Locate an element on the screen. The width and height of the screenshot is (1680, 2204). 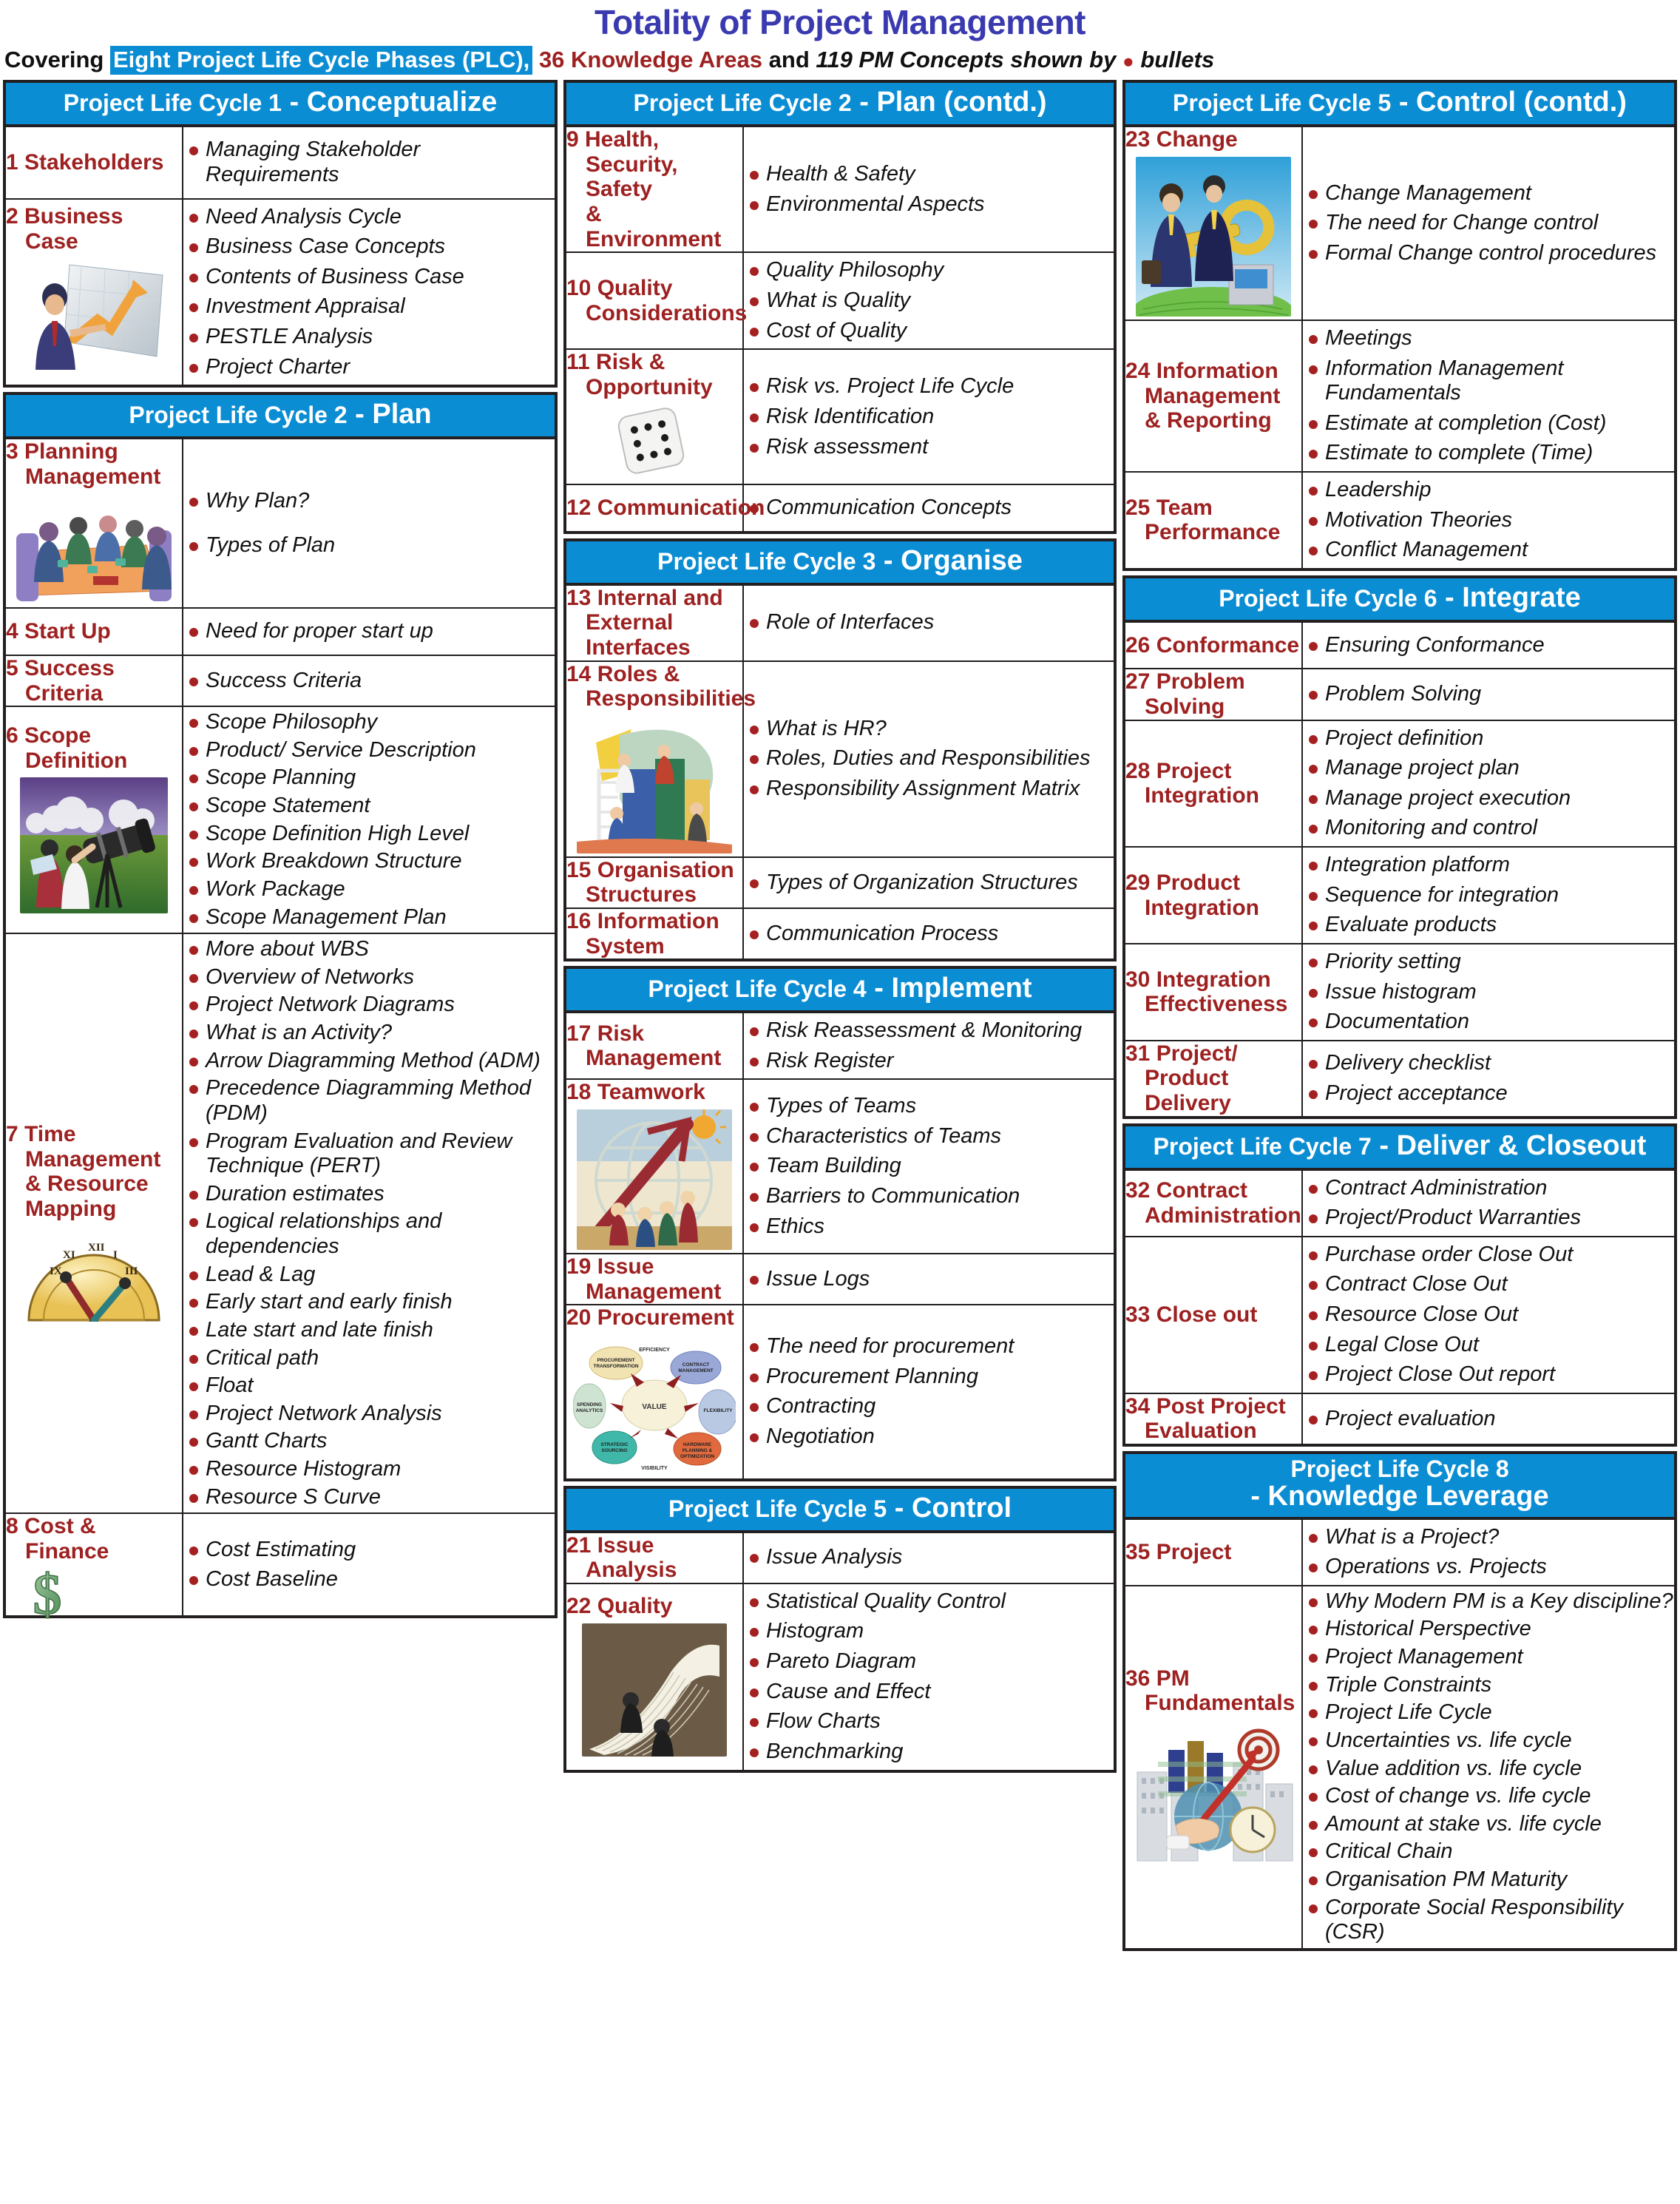
knowledge-area-name-line: Analysis is located at coordinates (631, 1570).